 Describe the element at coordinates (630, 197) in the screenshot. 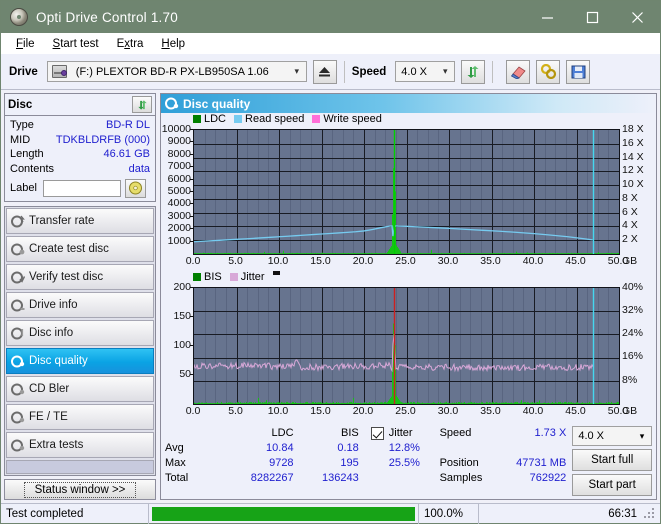

I see `y-axis-right-tick: 8 X` at that location.